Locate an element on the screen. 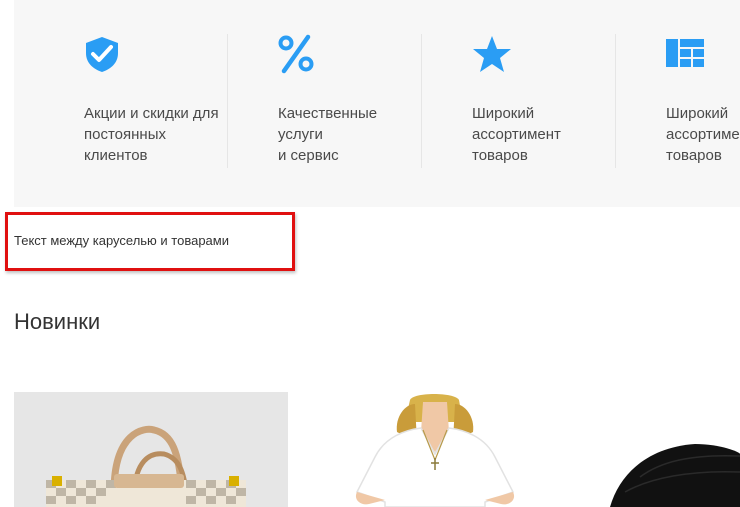 This screenshot has height=507, width=740. product-card-handbag is located at coordinates (151, 449).